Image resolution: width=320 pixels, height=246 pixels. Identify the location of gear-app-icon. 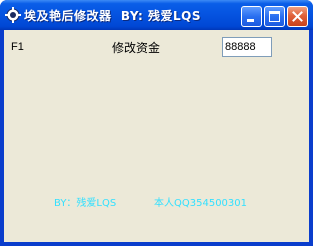
(13, 15).